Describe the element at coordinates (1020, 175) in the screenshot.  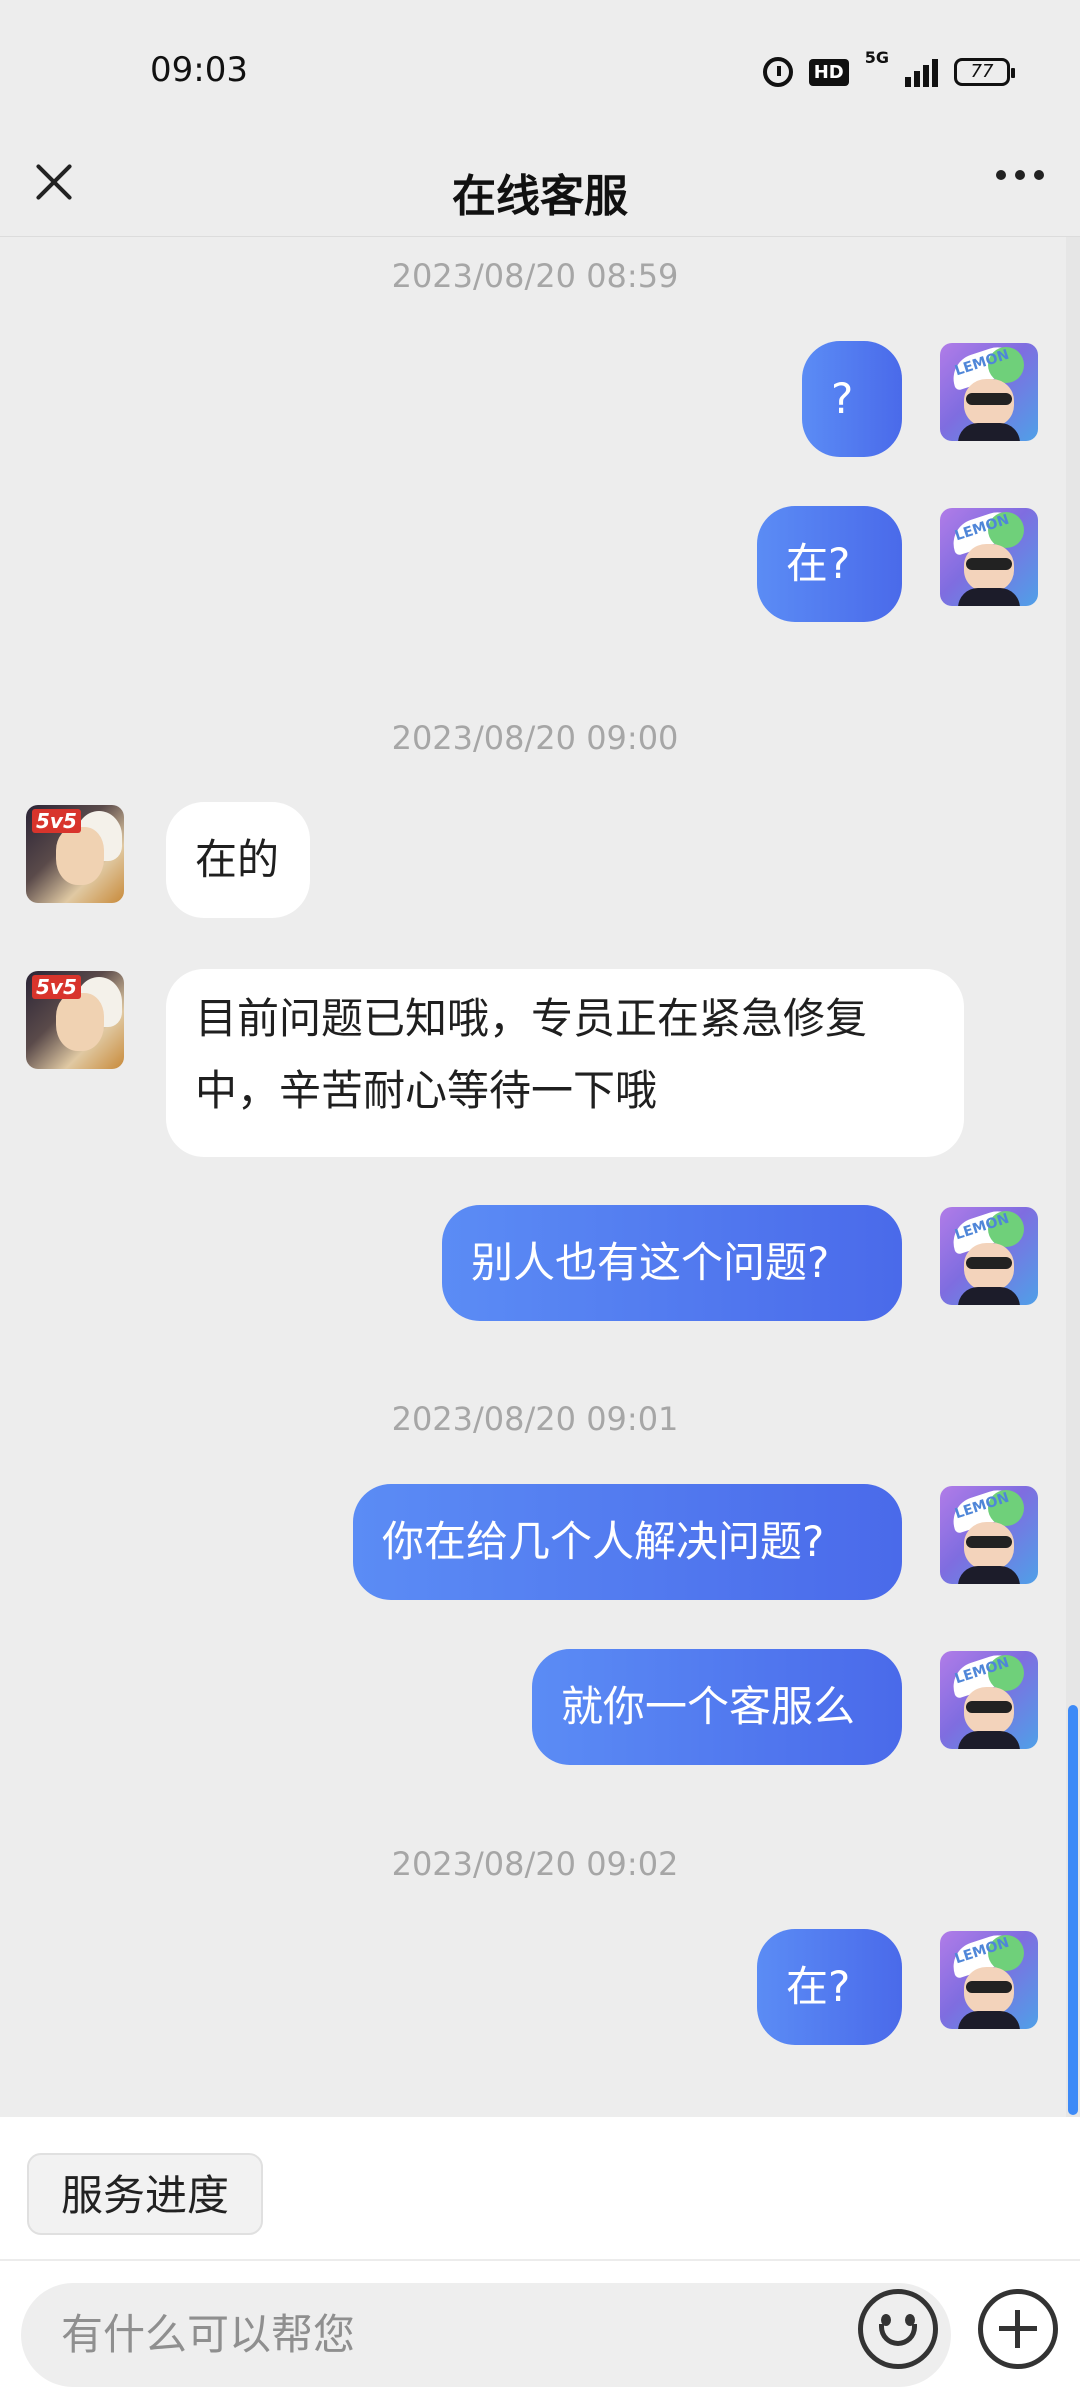
I see `more-icon` at that location.